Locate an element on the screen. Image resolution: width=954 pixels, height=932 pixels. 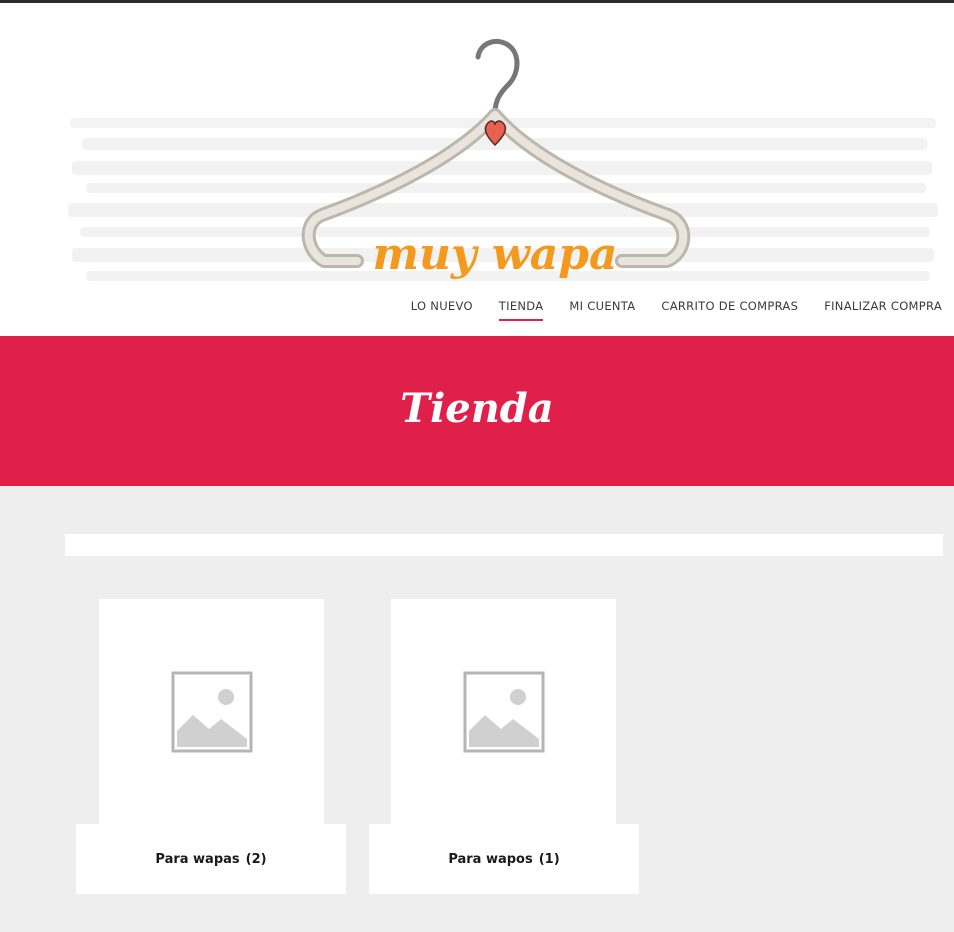
category-name: Para wapos is located at coordinates (490, 859).